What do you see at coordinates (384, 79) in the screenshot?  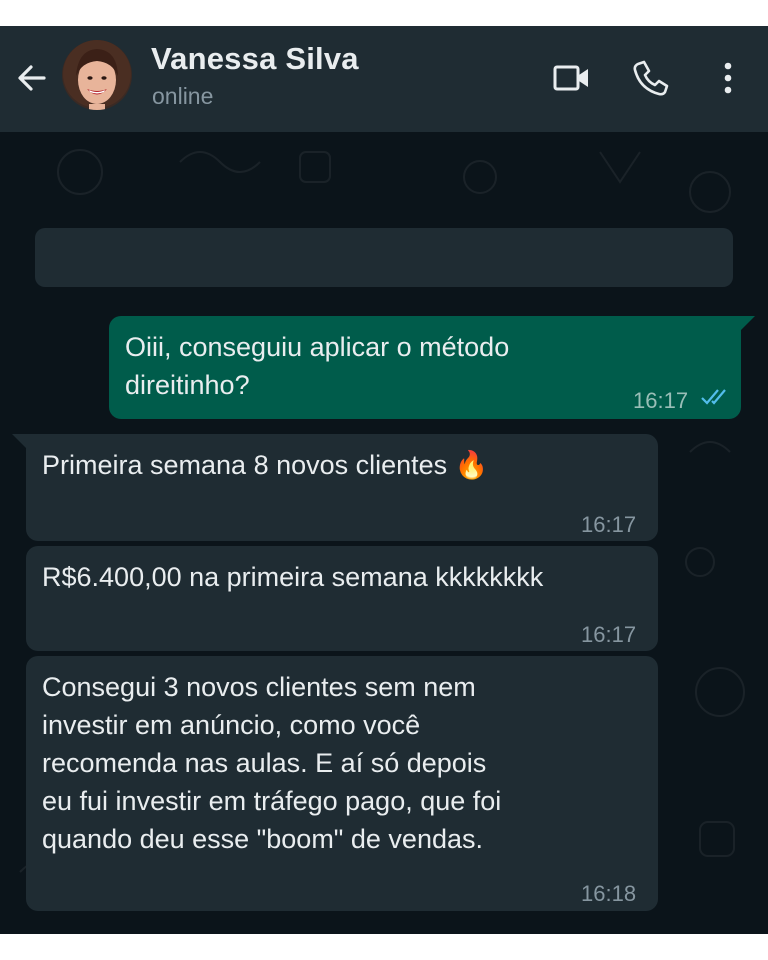 I see `chat-header: Vanessa Silva online` at bounding box center [384, 79].